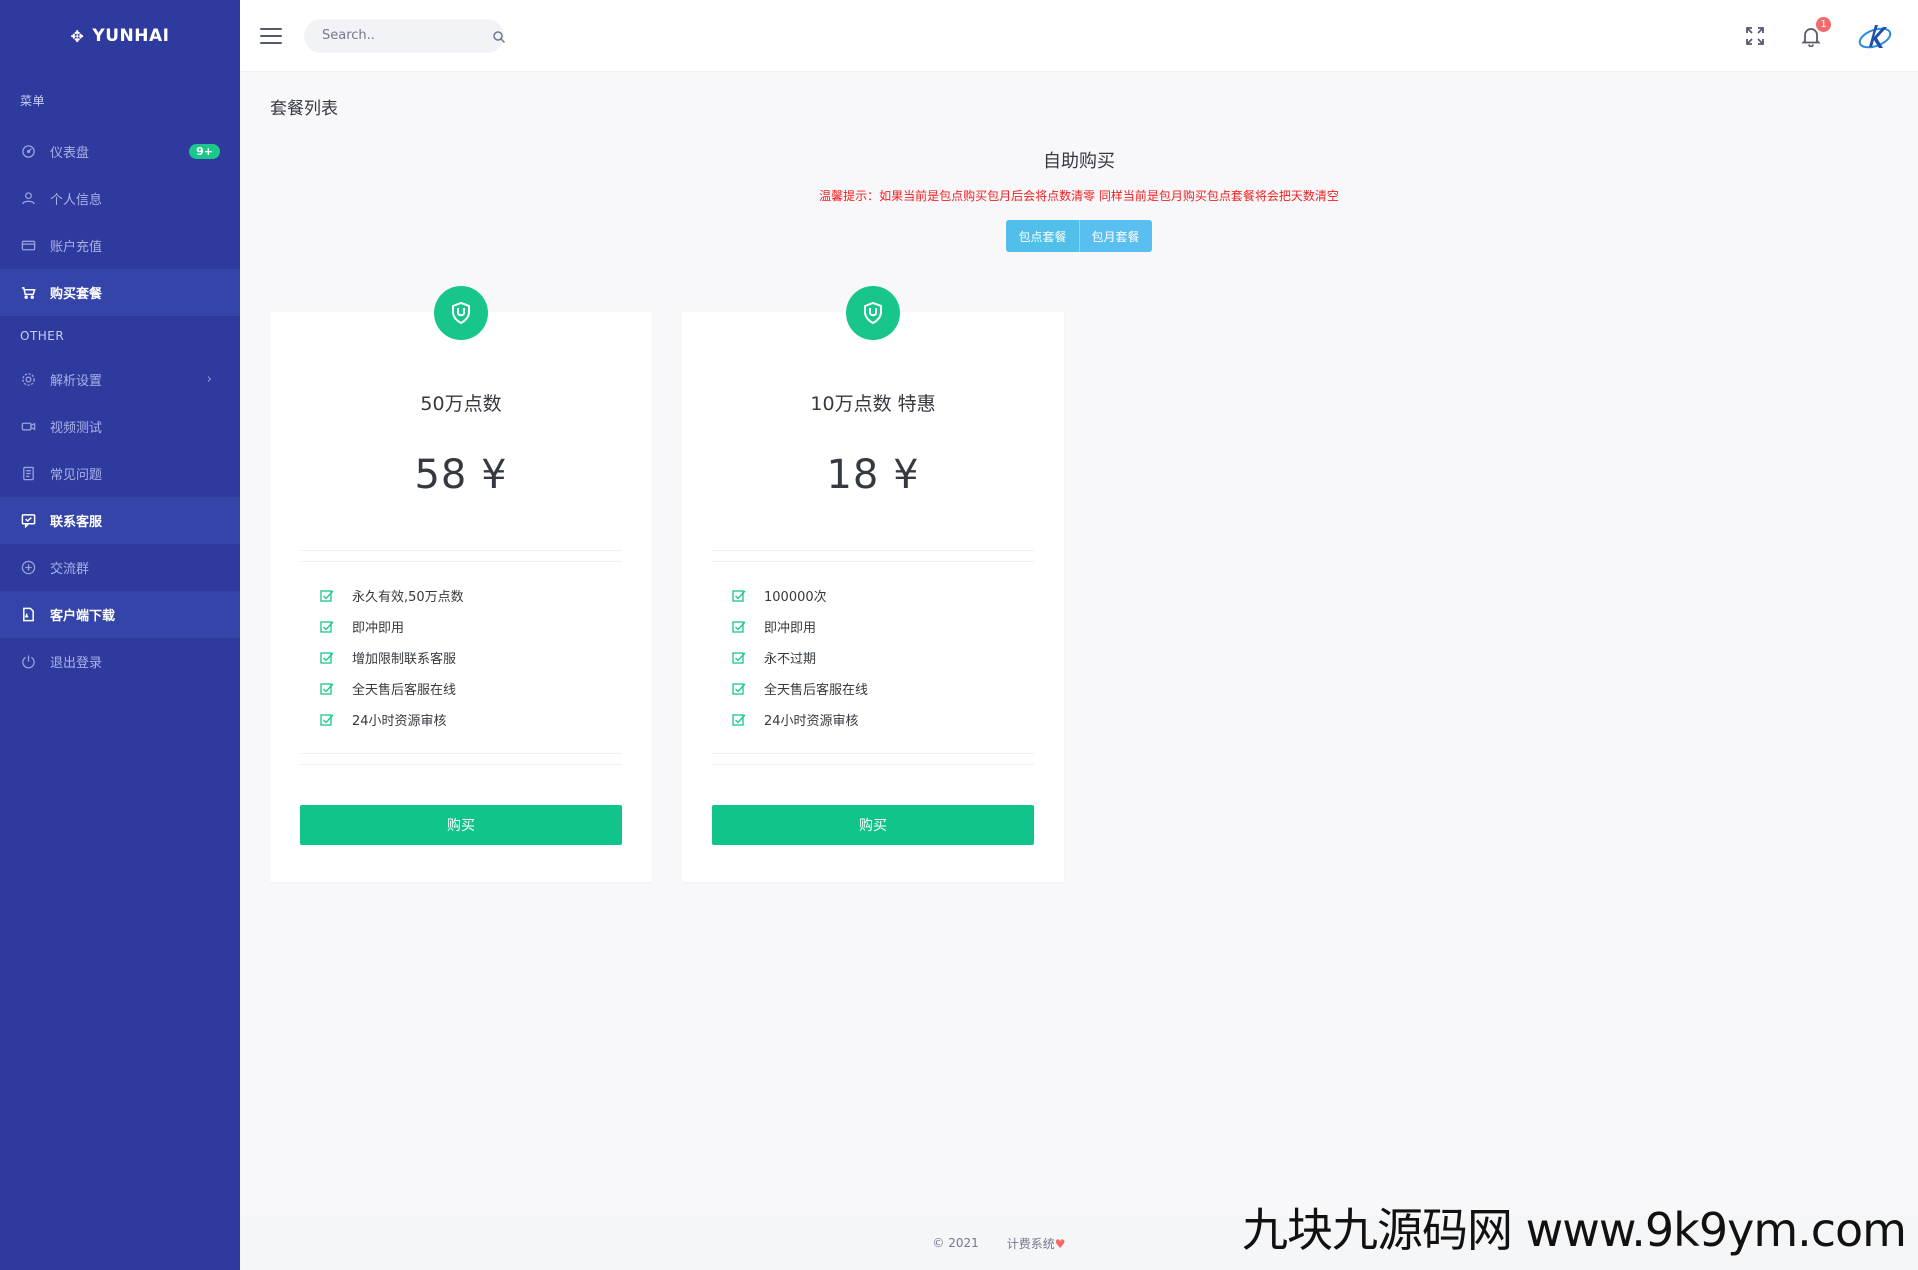 The height and width of the screenshot is (1270, 1918). Describe the element at coordinates (898, 657) in the screenshot. I see `feature-item: 永不过期` at that location.